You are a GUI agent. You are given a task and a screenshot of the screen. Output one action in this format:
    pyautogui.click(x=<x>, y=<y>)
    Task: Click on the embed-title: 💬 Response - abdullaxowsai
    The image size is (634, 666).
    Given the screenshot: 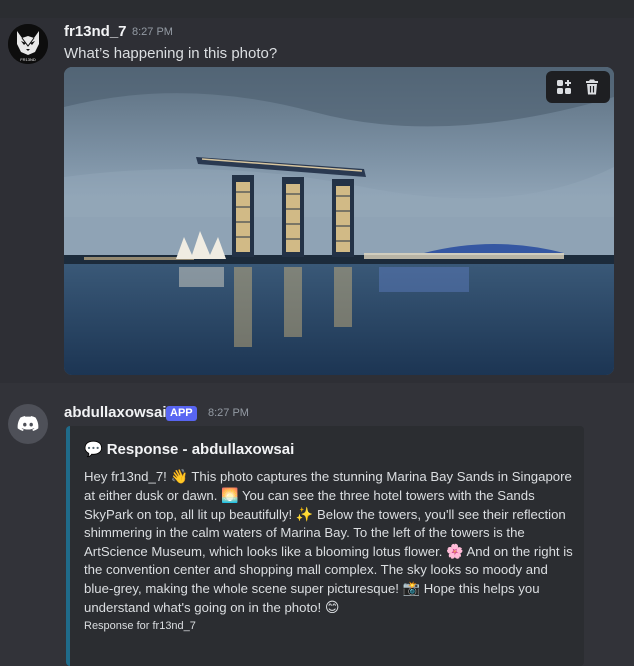 What is the action you would take?
    pyautogui.click(x=189, y=449)
    